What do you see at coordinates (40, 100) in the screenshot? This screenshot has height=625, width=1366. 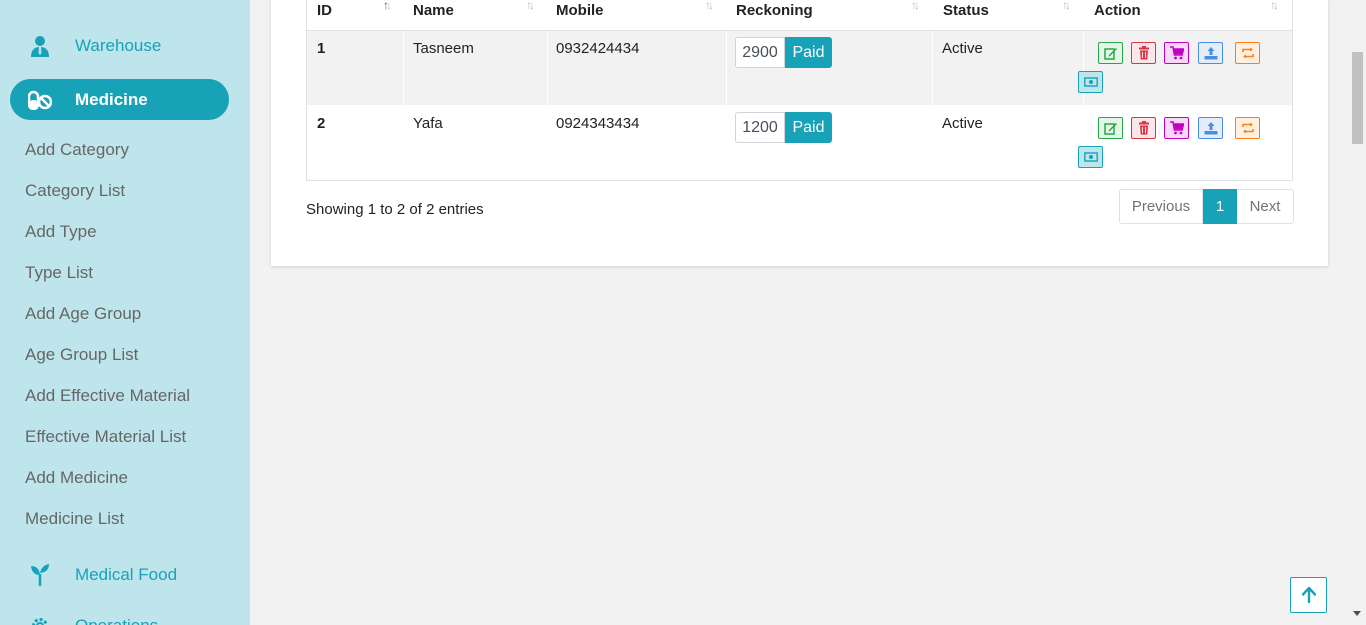 I see `pills-icon` at bounding box center [40, 100].